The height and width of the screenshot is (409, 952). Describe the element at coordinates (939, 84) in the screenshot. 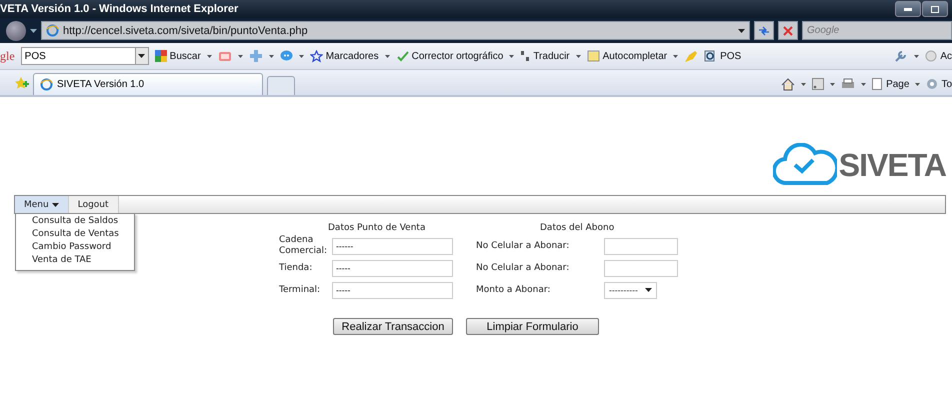

I see `tools-menu-button: To` at that location.